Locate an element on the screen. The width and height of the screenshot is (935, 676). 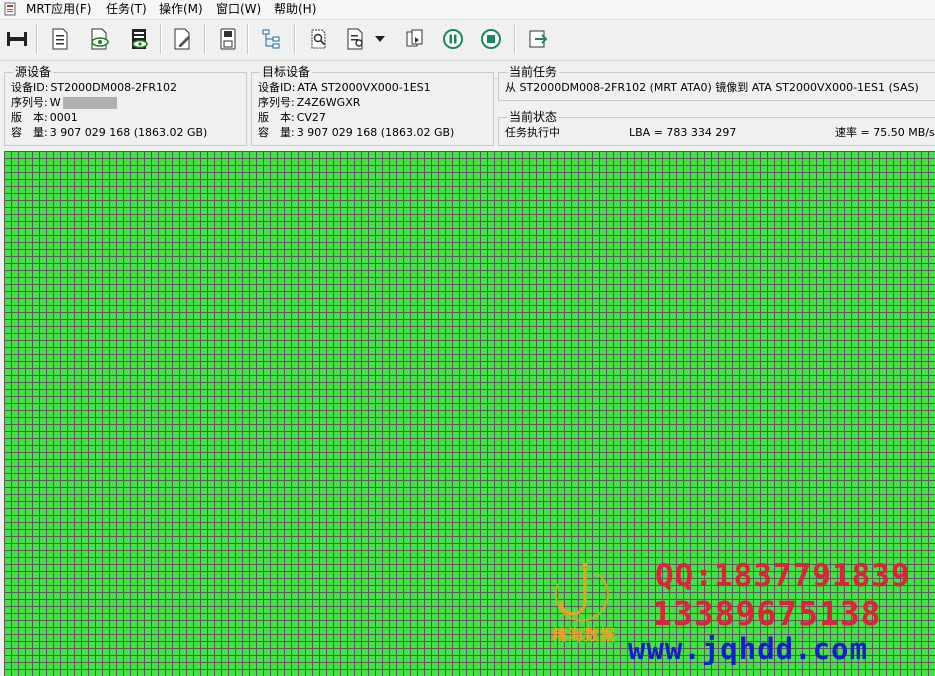
view-button is located at coordinates (100, 39).